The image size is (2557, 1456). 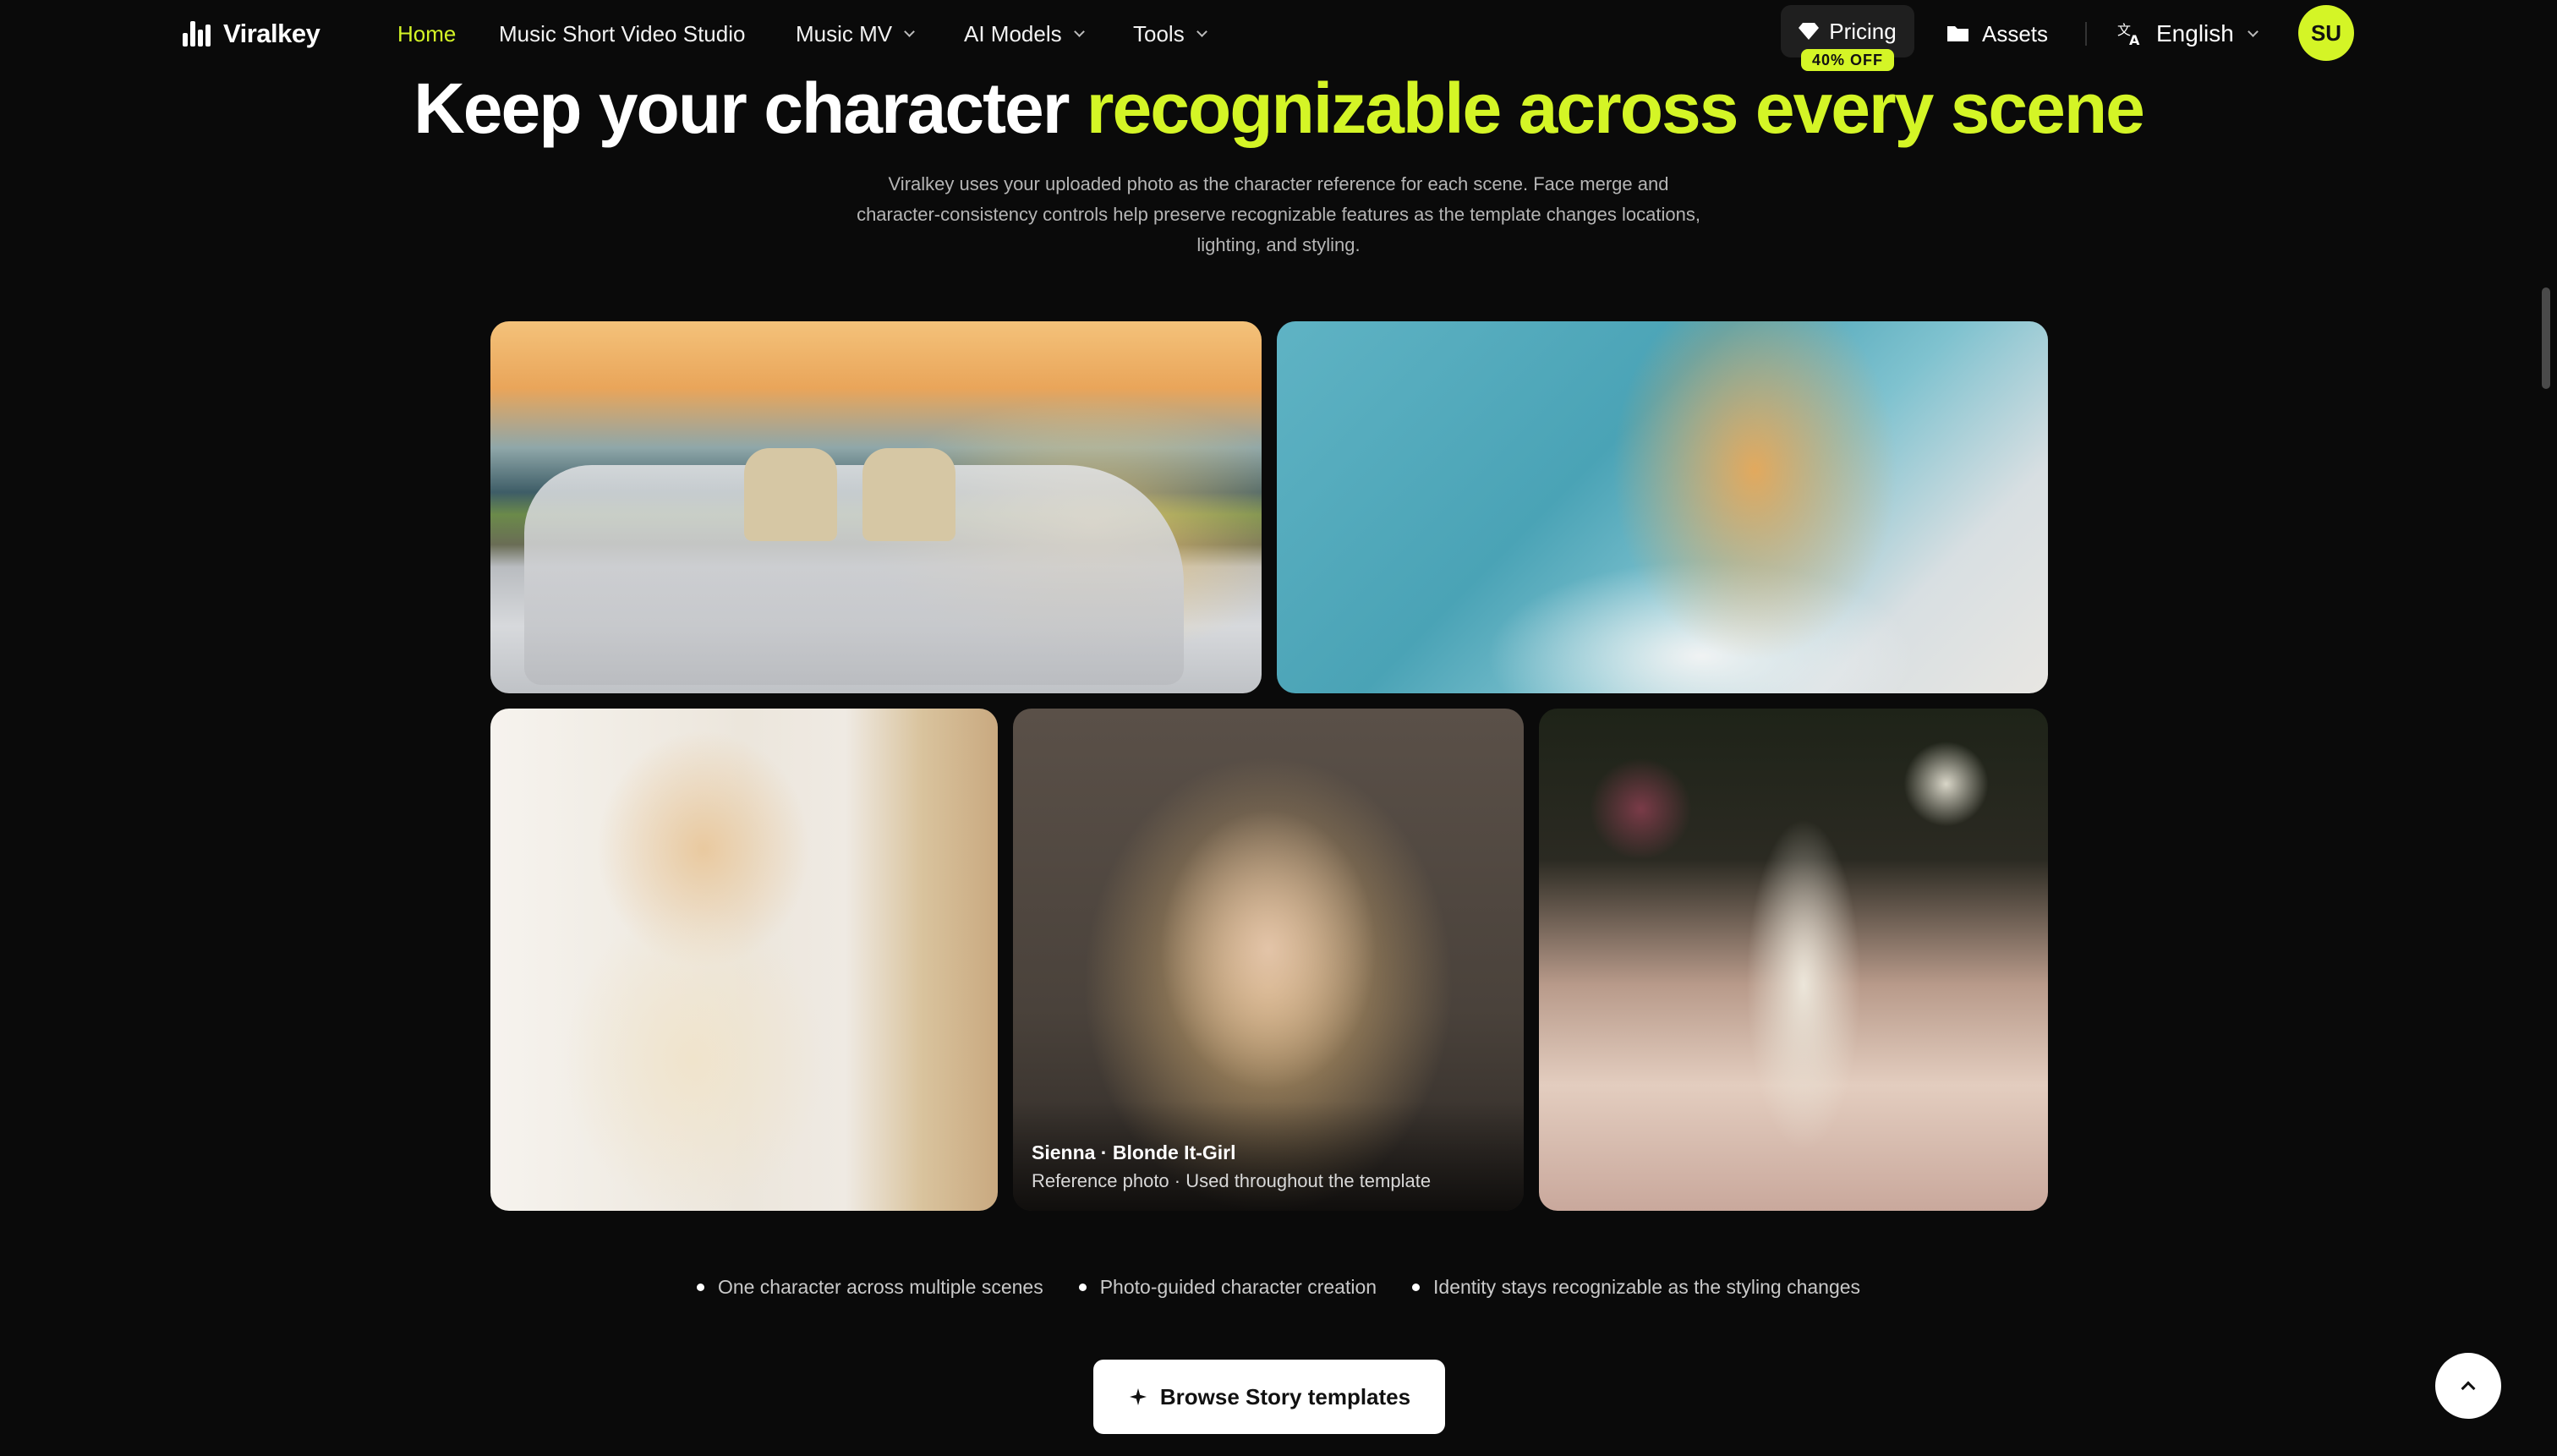 I want to click on feature-item: One character across multiple scenes, so click(x=869, y=1287).